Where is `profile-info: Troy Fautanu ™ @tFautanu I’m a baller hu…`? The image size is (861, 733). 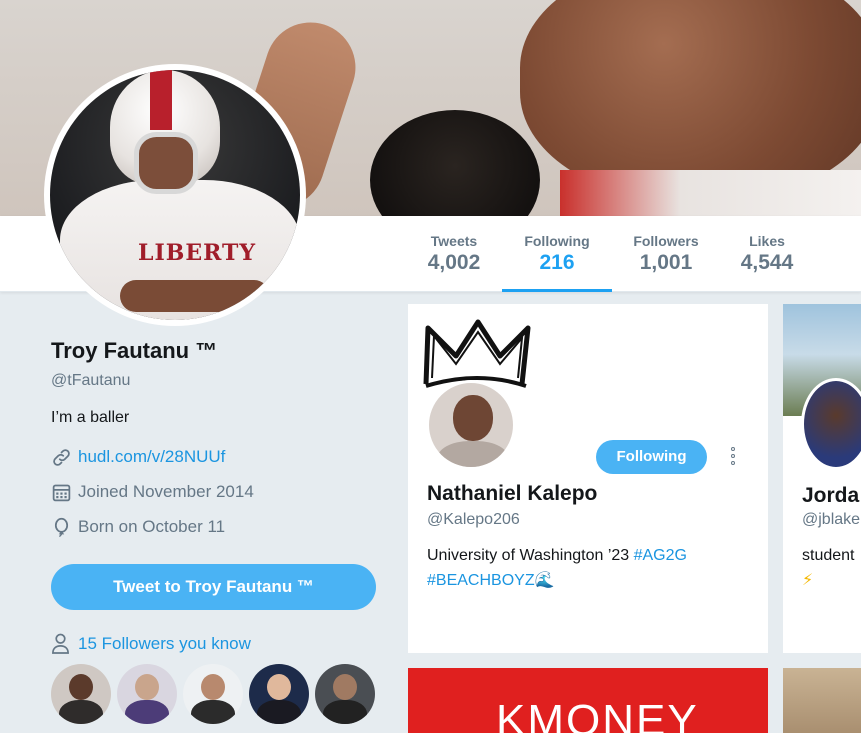 profile-info: Troy Fautanu ™ @tFautanu I’m a baller hu… is located at coordinates (216, 438).